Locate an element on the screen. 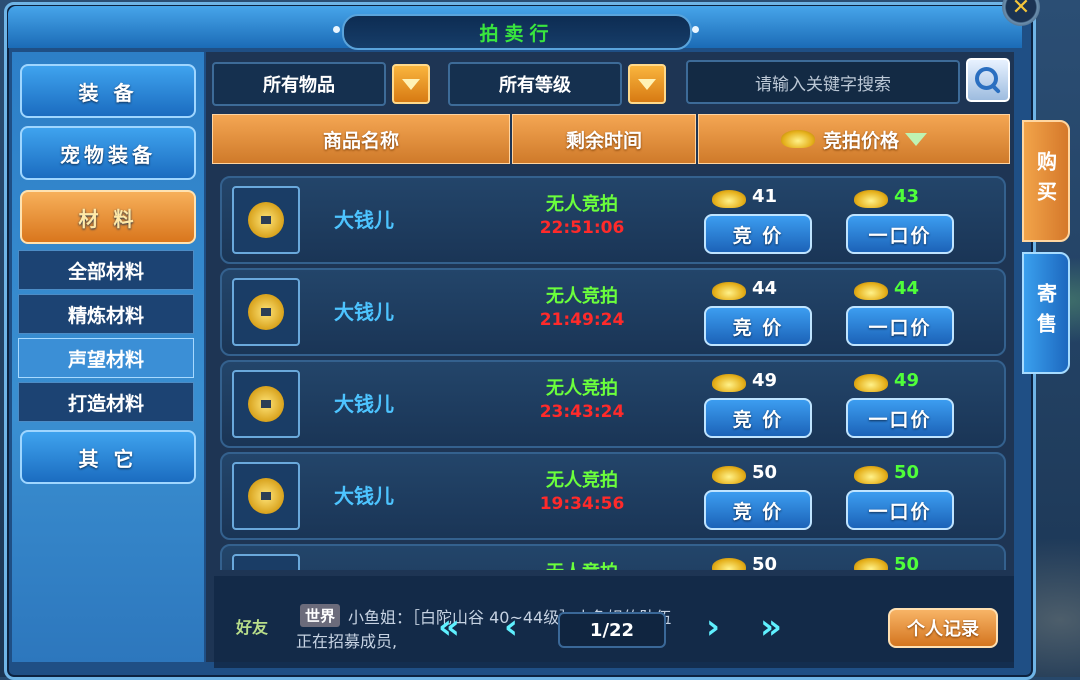 The height and width of the screenshot is (680, 1080). header-price-sort: 竞拍价格 is located at coordinates (854, 139).